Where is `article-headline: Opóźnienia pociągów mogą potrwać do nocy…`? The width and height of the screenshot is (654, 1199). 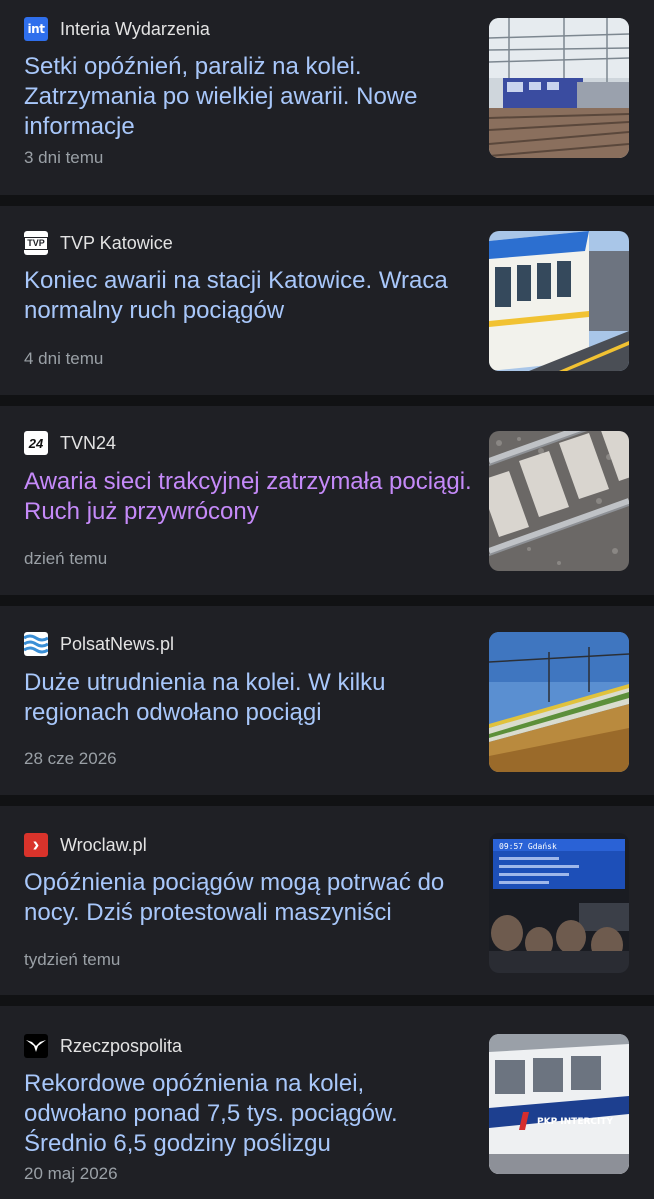 article-headline: Opóźnienia pociągów mogą potrwać do nocy… is located at coordinates (248, 898).